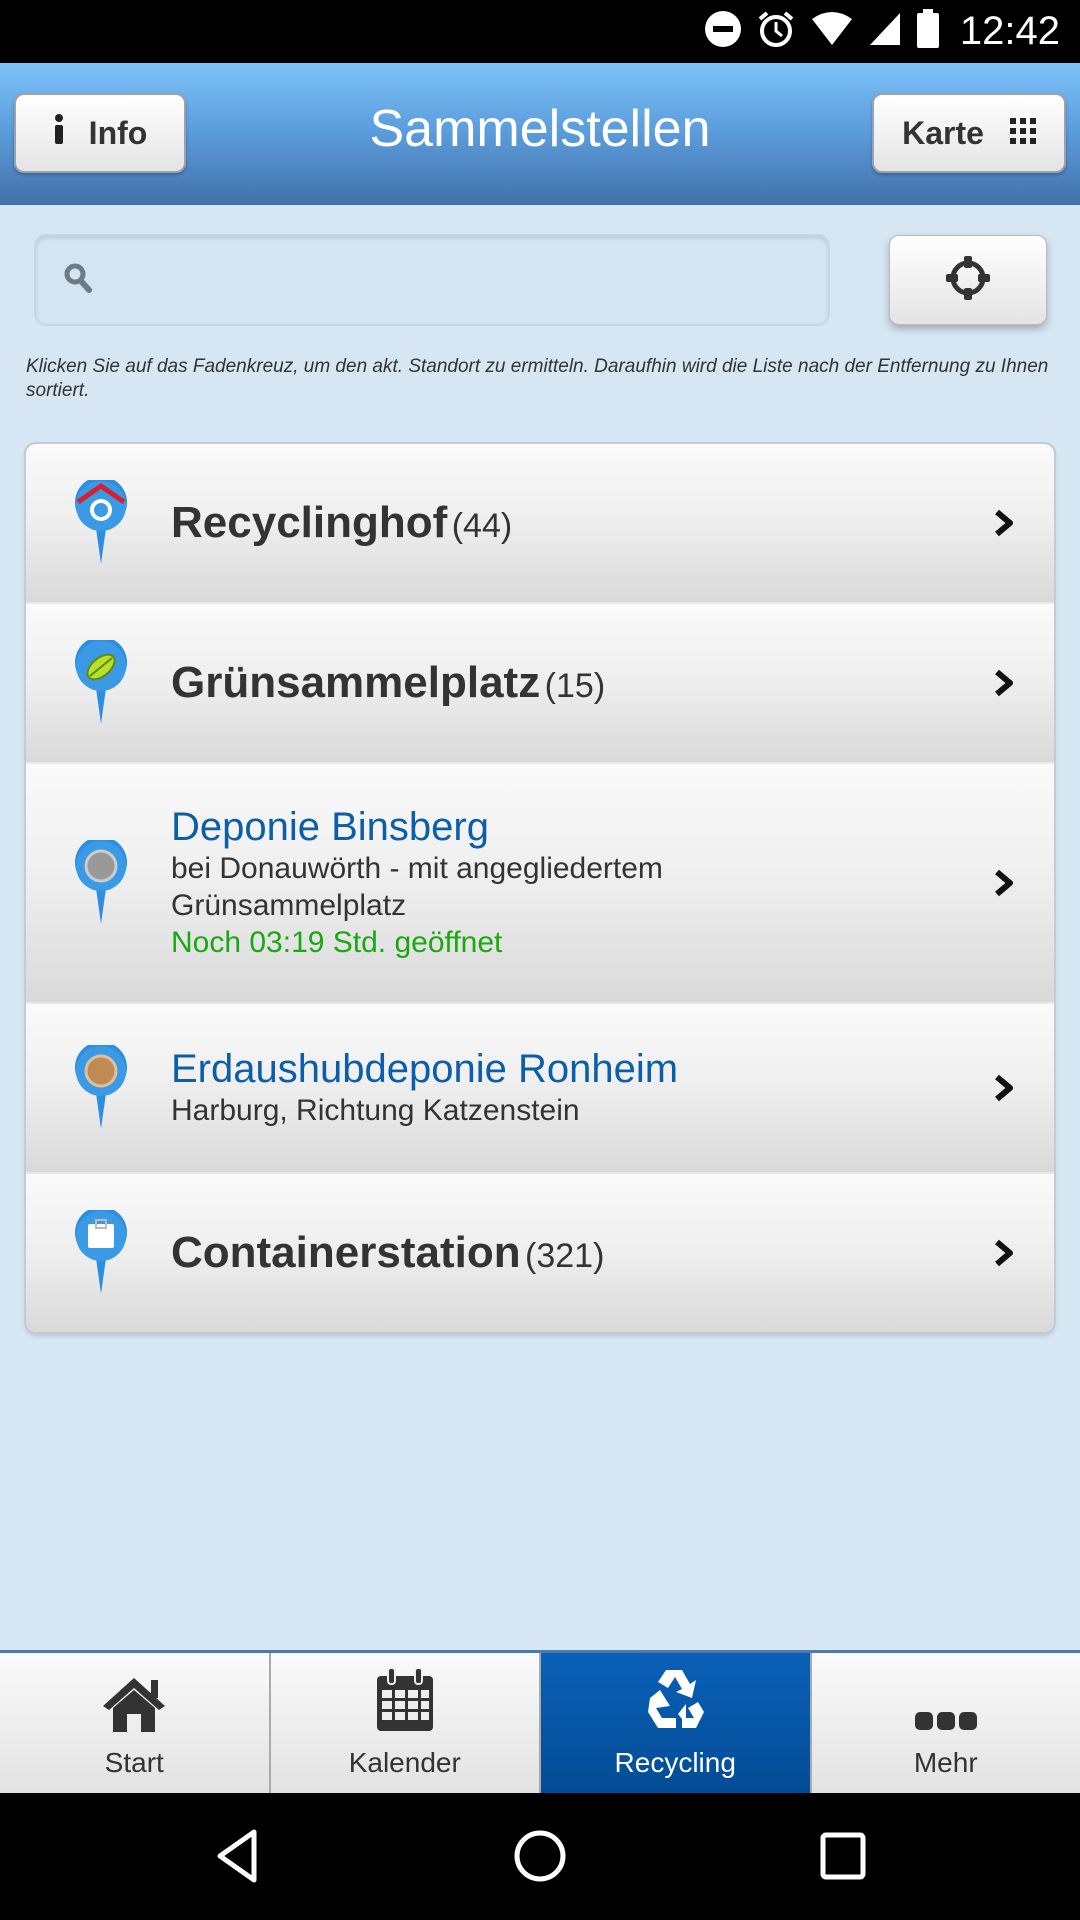 Image resolution: width=1080 pixels, height=1920 pixels. What do you see at coordinates (375, 1110) in the screenshot?
I see `item-subtitle: Harburg, Richtung Katzenstein` at bounding box center [375, 1110].